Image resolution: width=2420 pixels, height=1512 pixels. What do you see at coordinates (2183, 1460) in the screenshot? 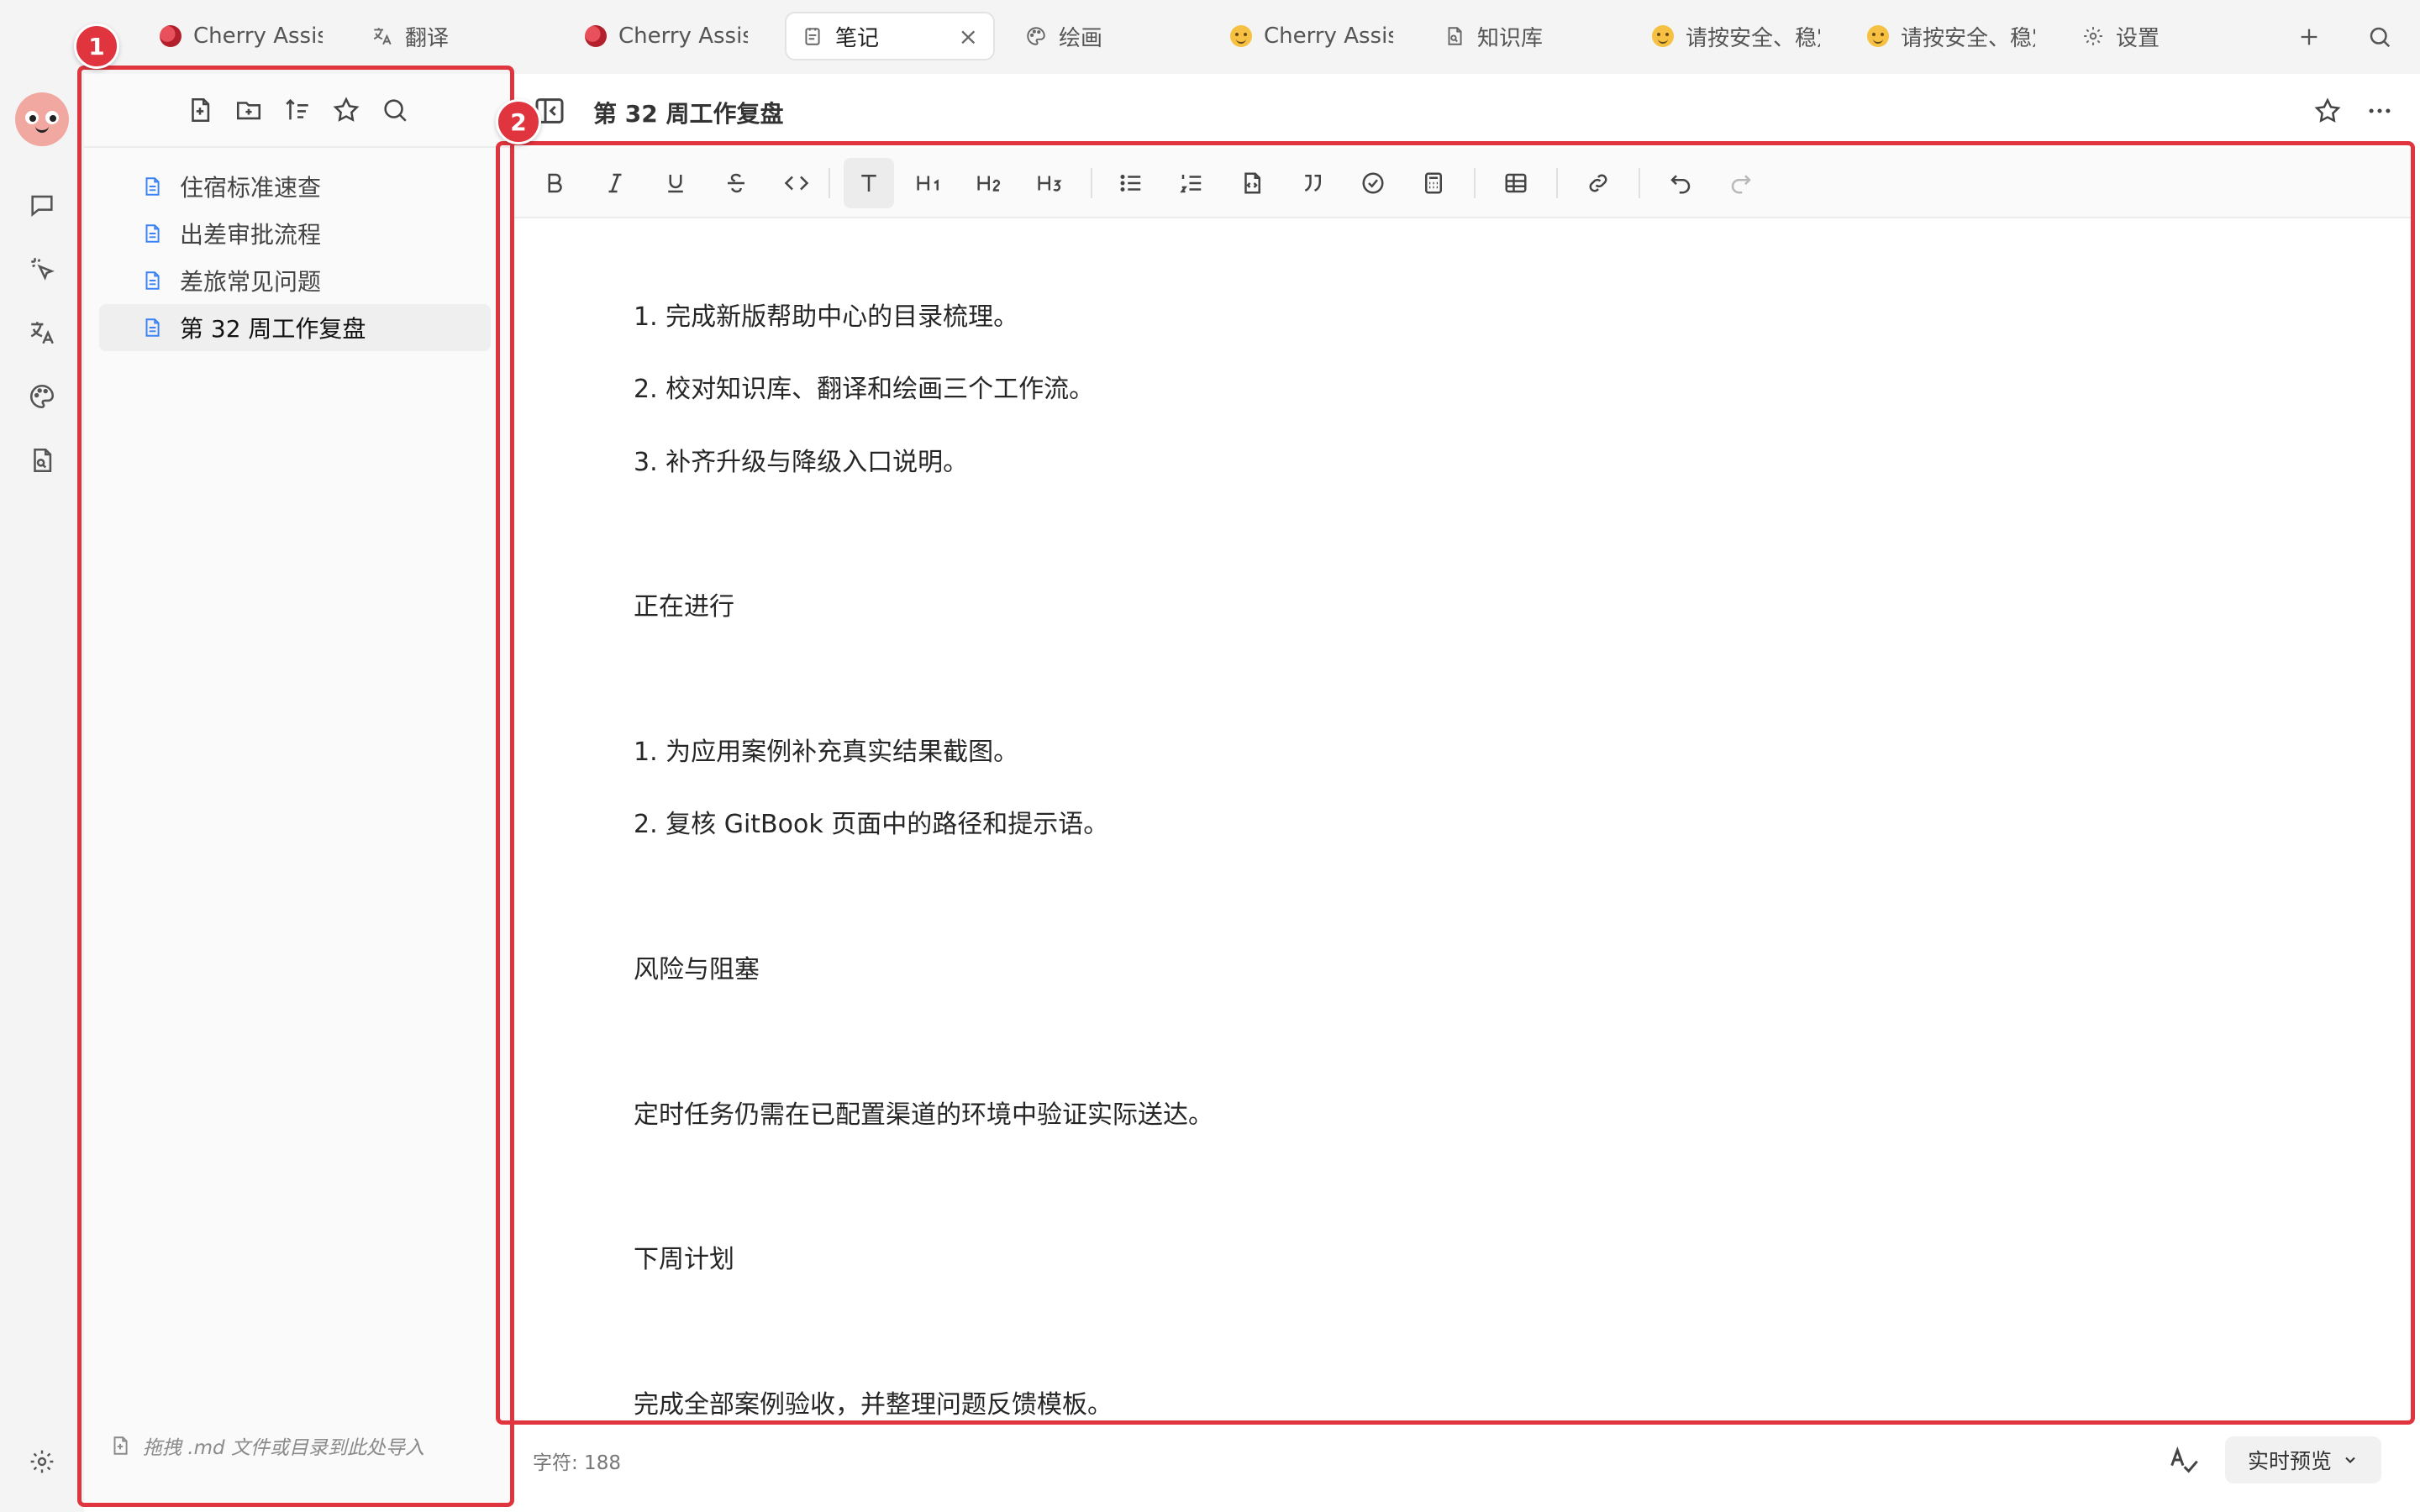
I see `spellcheck-icon` at bounding box center [2183, 1460].